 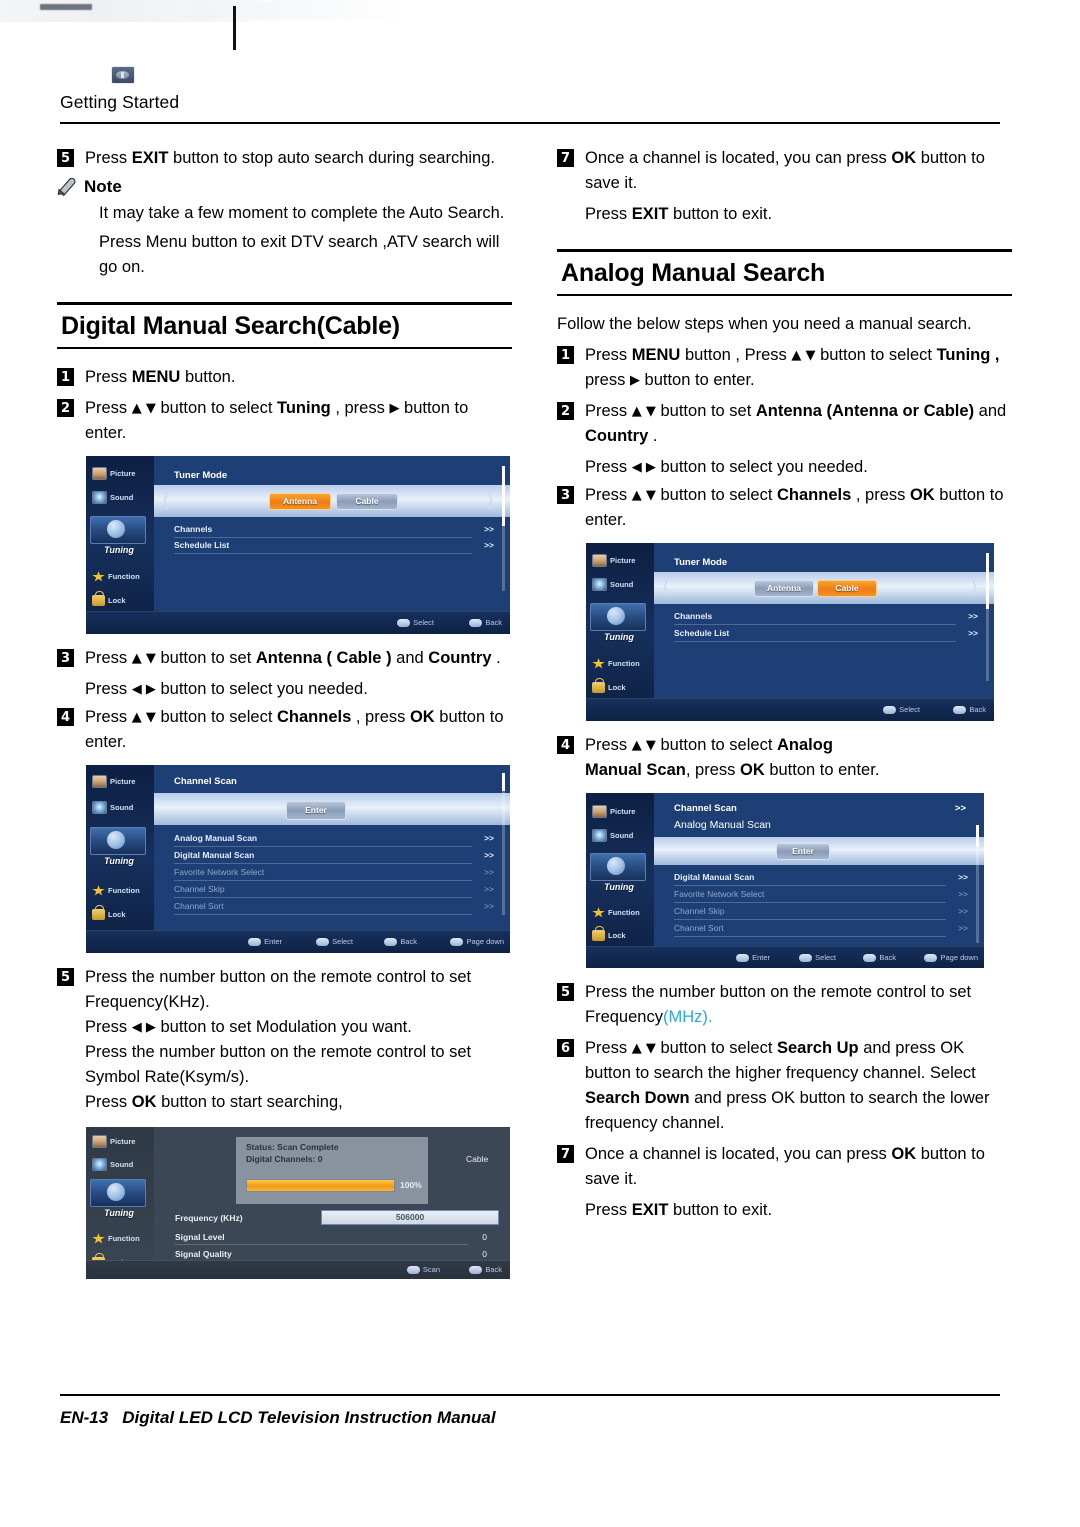 I want to click on signal-level-value: 0, so click(x=484, y=1237).